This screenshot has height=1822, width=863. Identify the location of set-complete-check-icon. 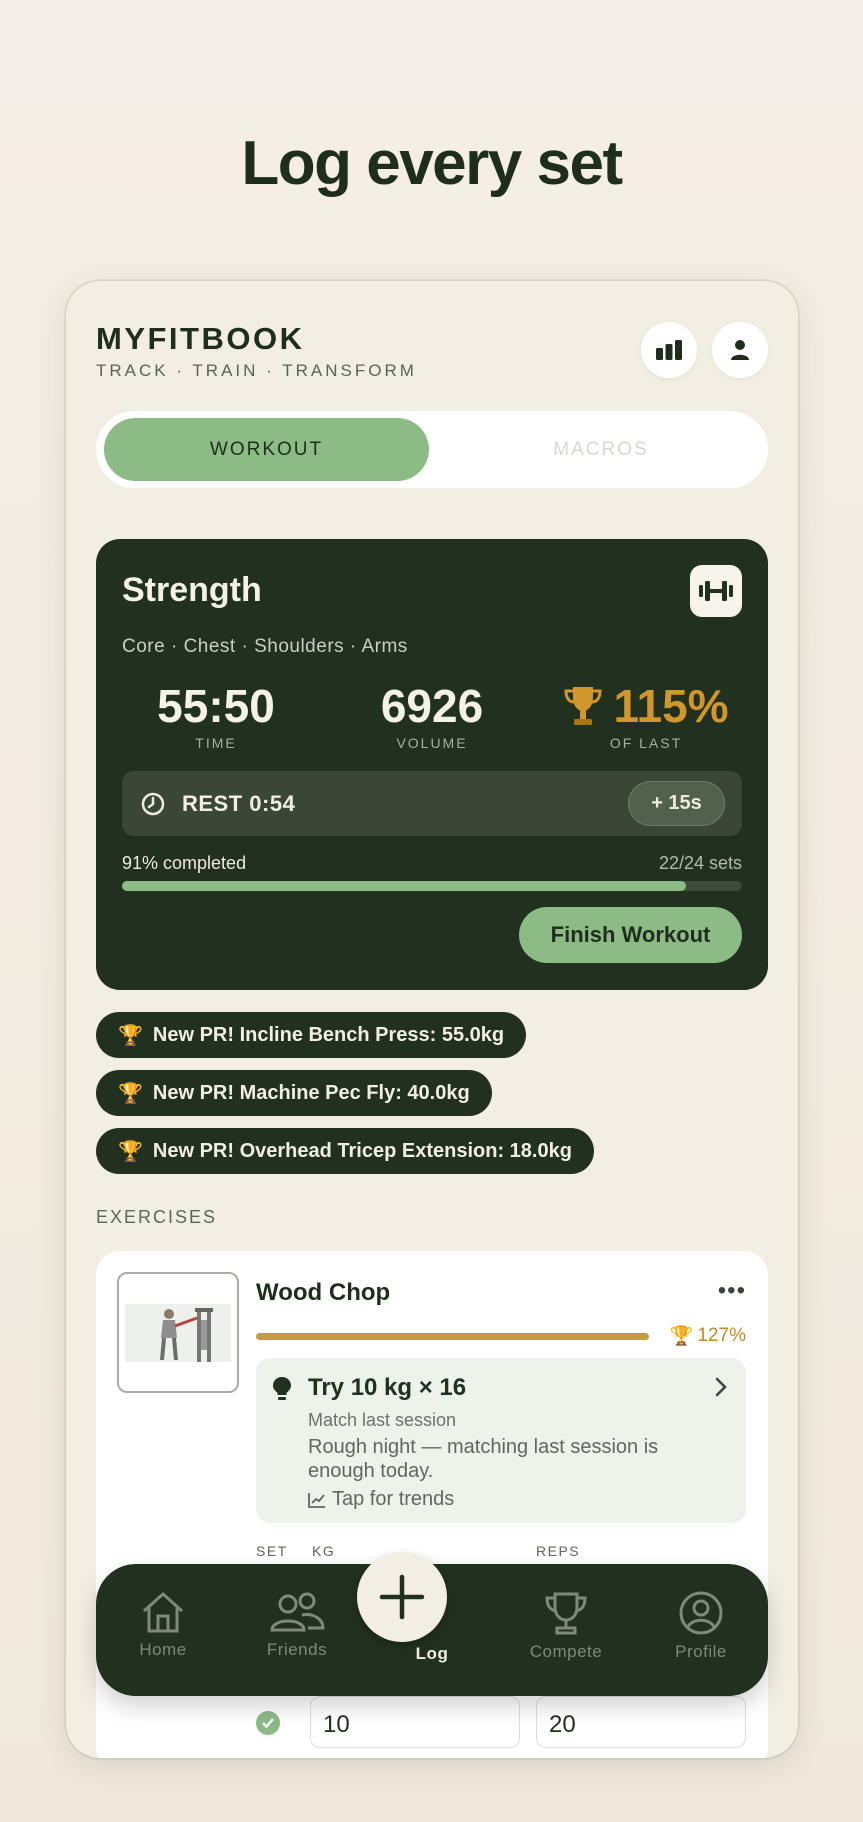
(268, 1723).